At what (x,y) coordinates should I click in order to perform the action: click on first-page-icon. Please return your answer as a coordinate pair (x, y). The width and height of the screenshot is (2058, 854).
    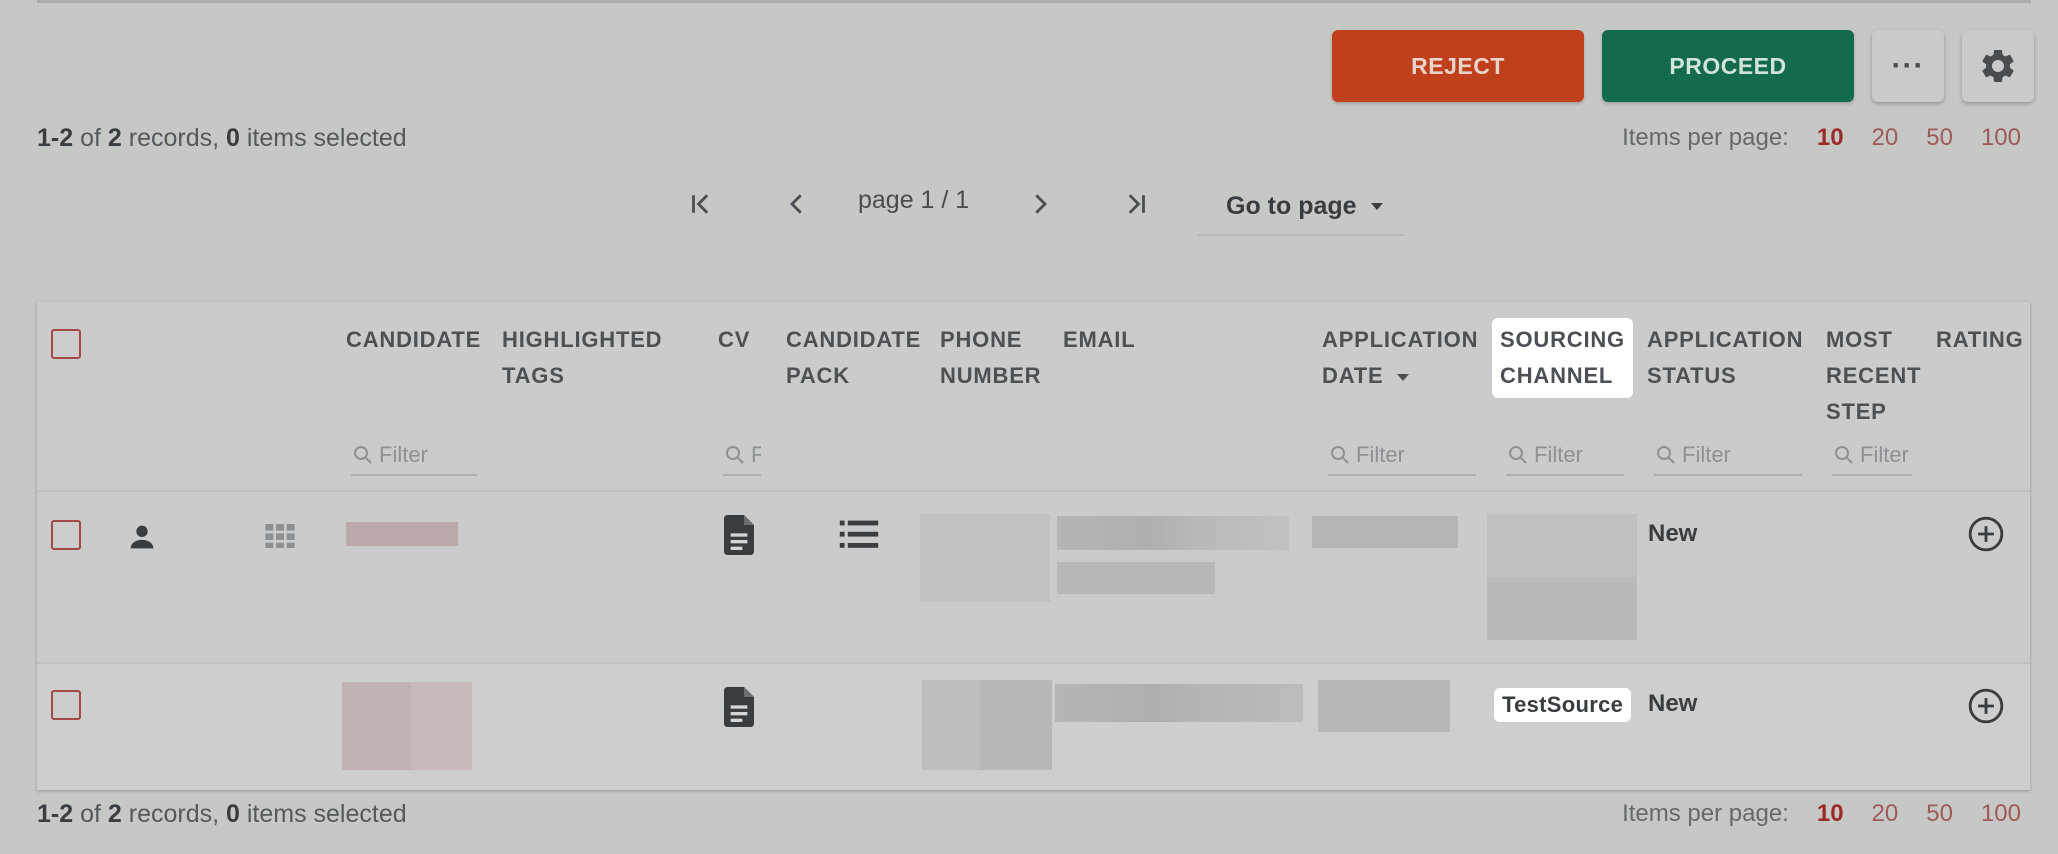
    Looking at the image, I should click on (700, 204).